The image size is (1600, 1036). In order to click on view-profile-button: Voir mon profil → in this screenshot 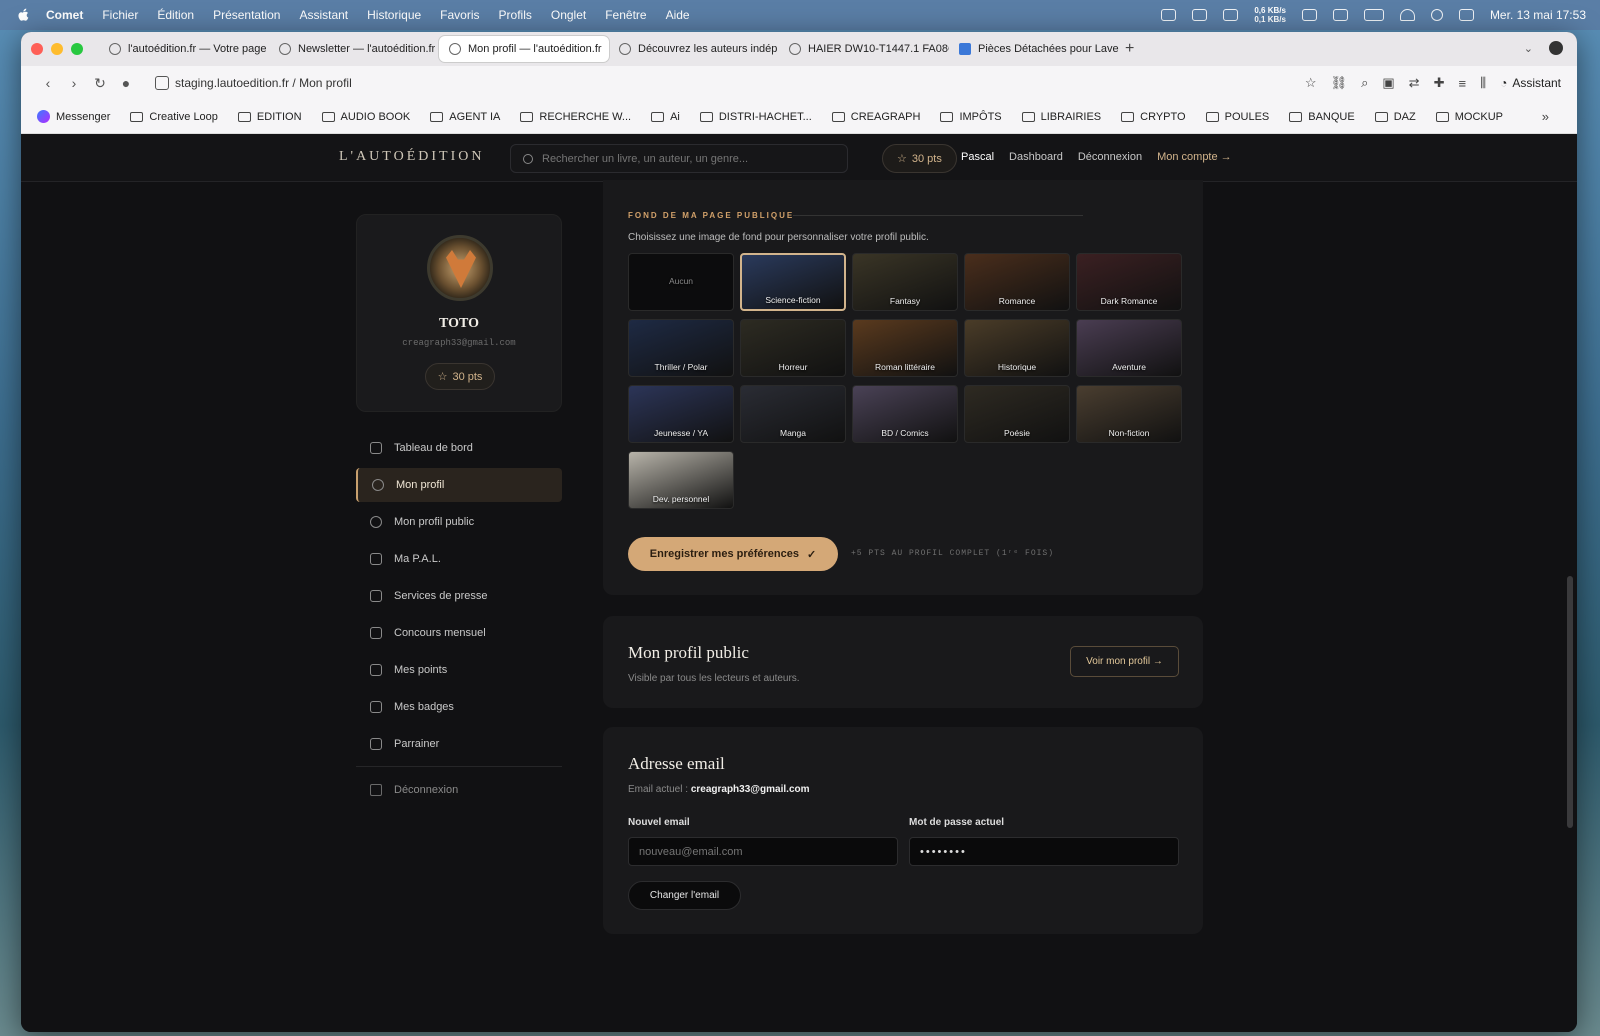, I will do `click(1124, 661)`.